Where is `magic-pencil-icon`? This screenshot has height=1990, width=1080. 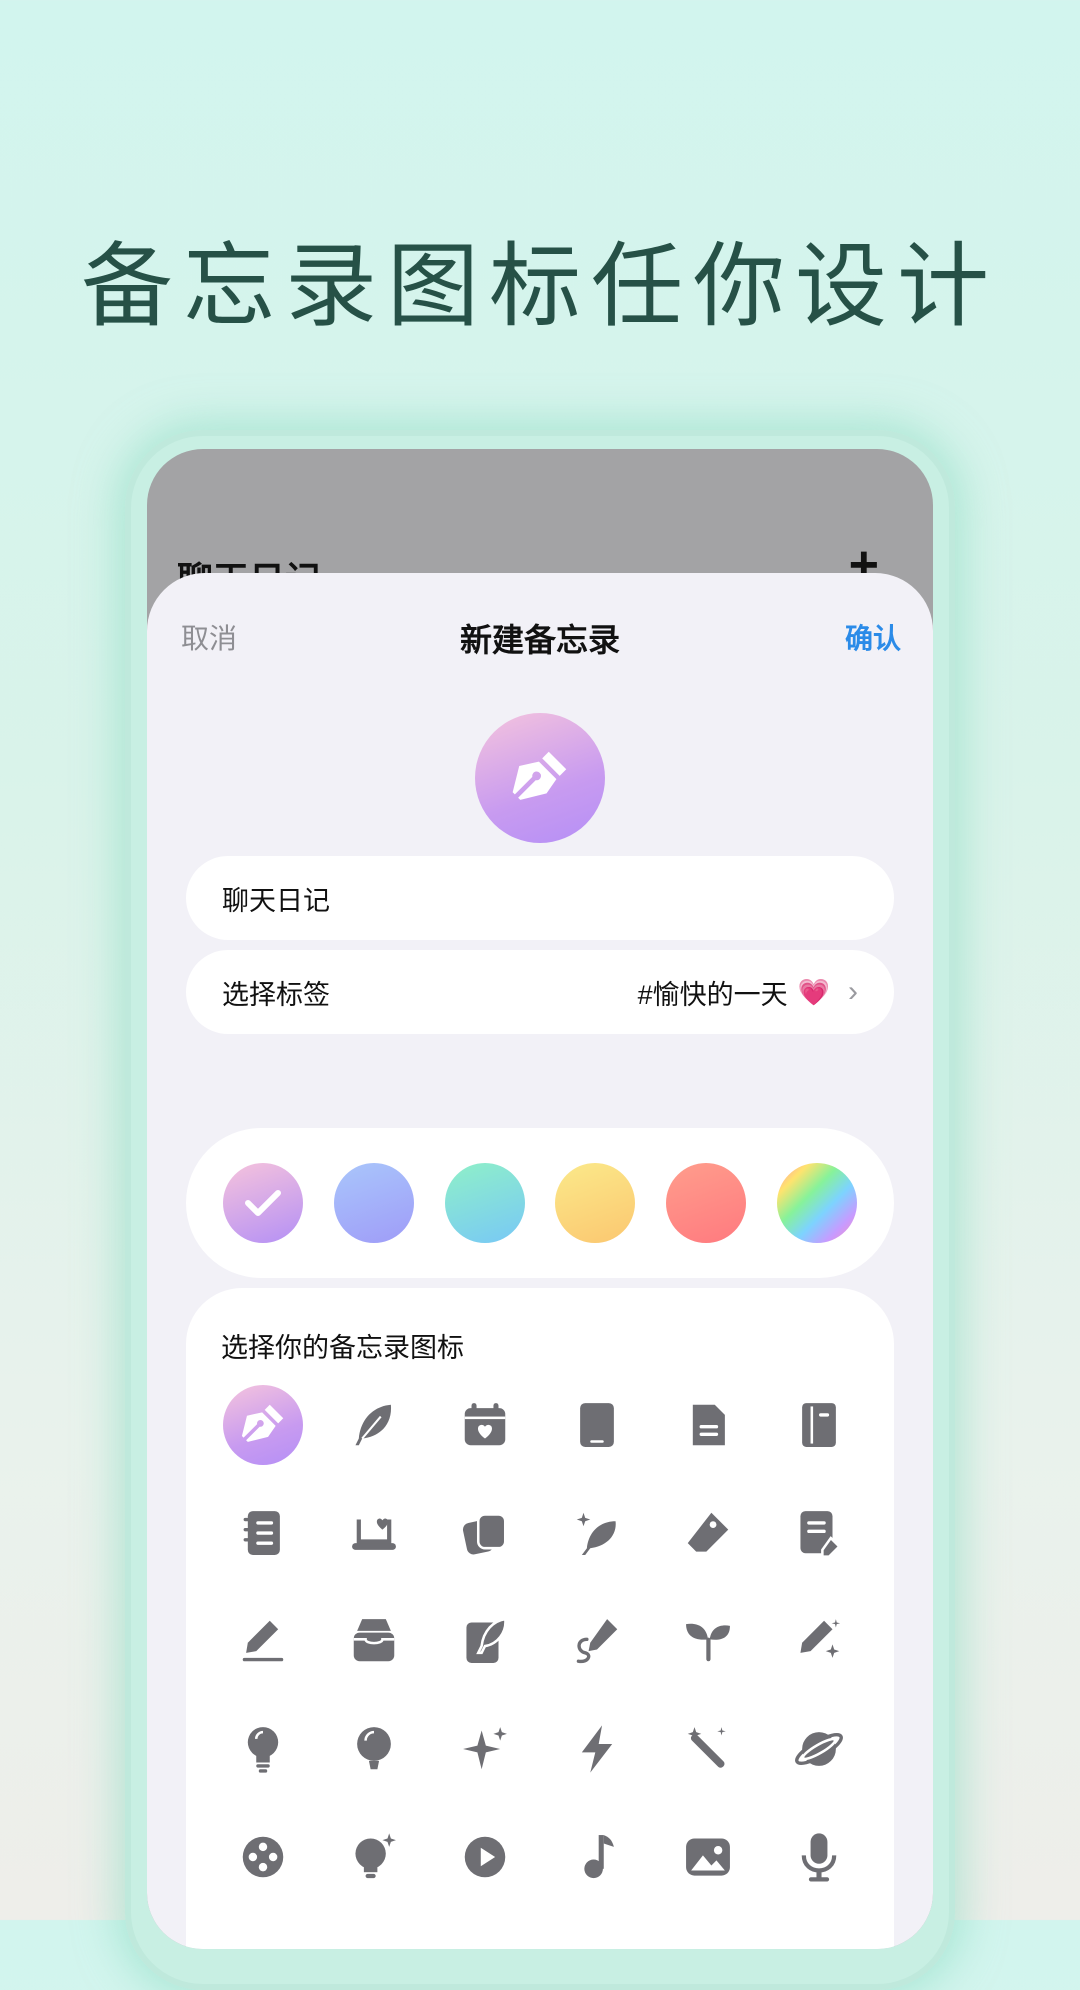
magic-pencil-icon is located at coordinates (820, 1638).